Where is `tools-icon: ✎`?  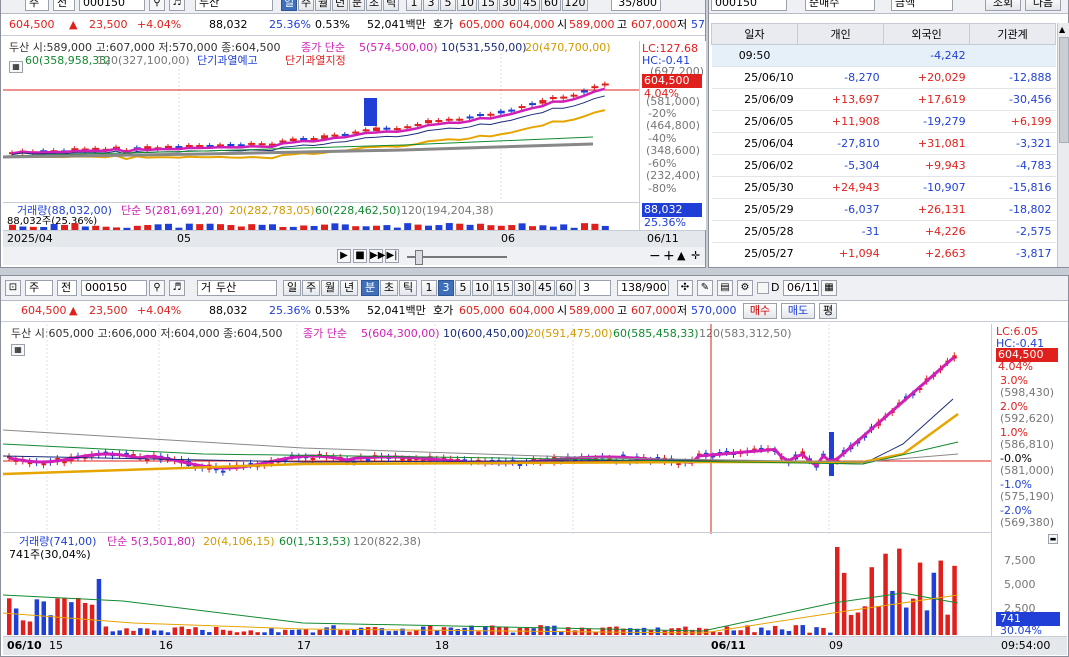
tools-icon: ✎ is located at coordinates (705, 288).